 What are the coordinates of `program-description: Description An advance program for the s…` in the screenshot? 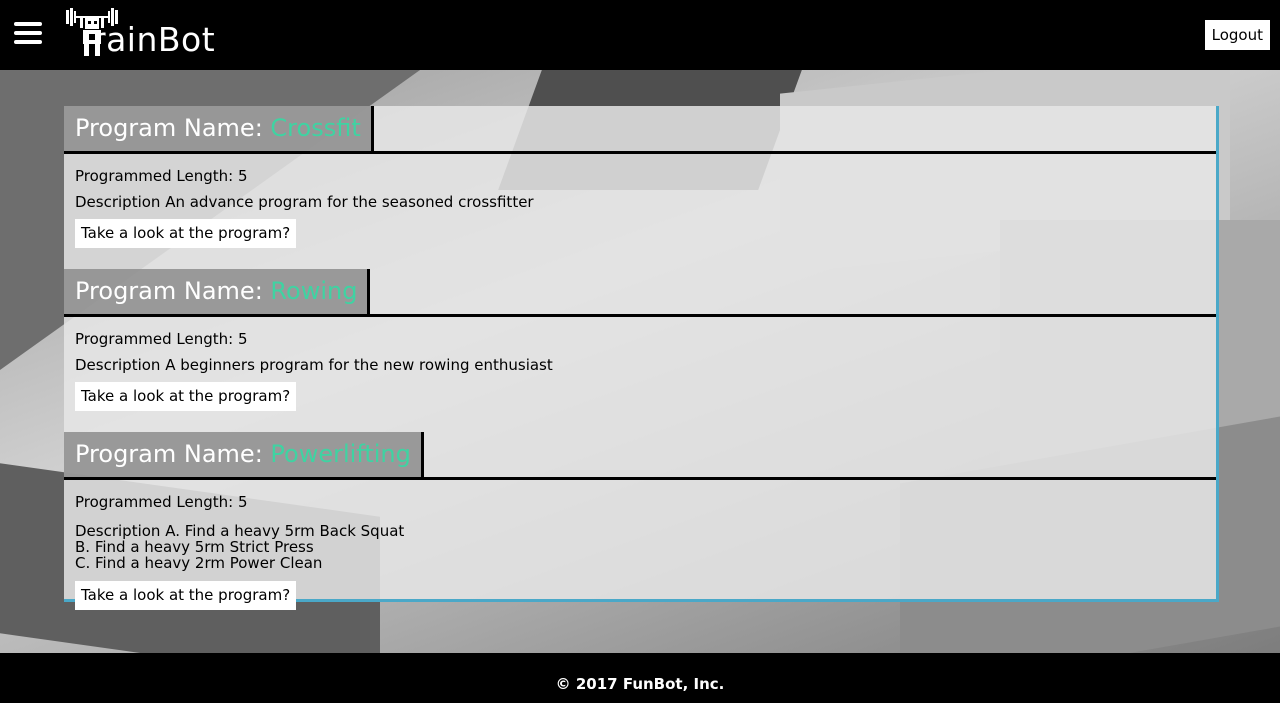 It's located at (304, 202).